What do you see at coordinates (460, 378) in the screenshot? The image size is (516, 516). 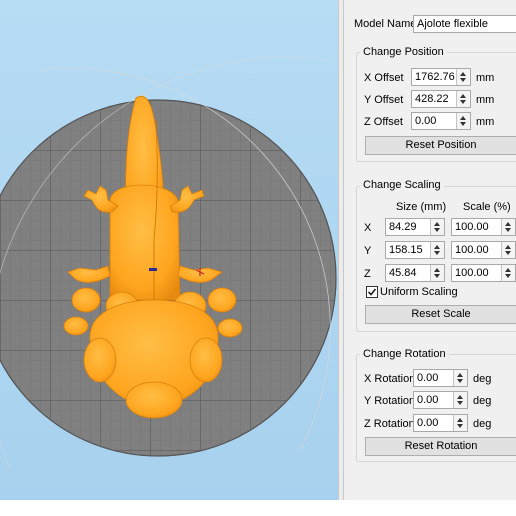 I see `x-rotation-spinner` at bounding box center [460, 378].